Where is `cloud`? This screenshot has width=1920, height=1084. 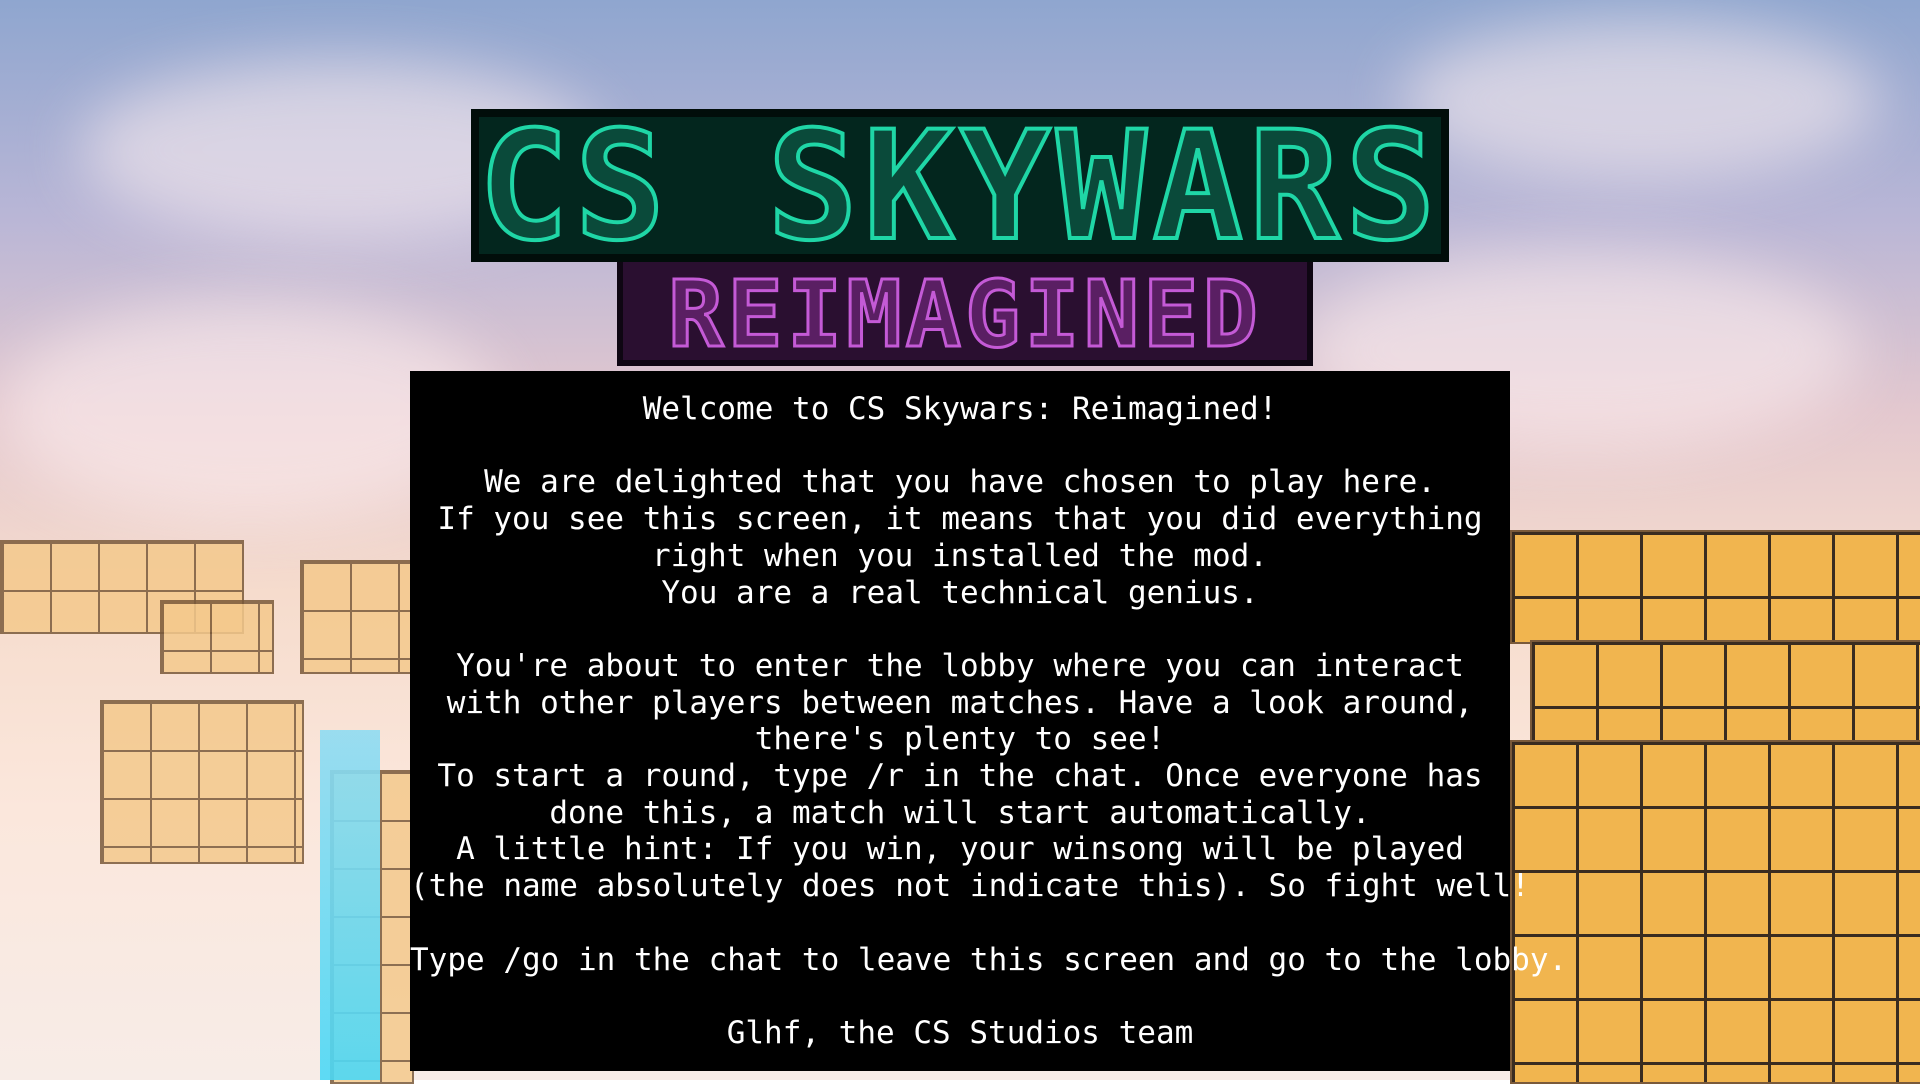 cloud is located at coordinates (1640, 100).